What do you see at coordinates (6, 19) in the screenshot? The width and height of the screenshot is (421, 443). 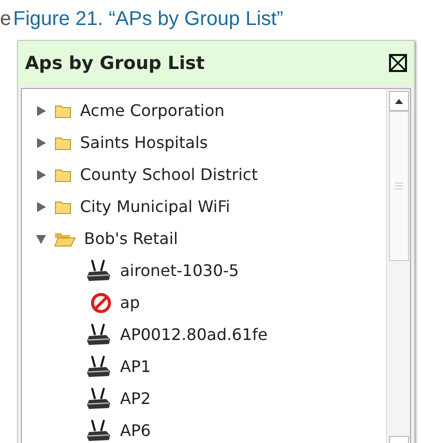 I see `body-text-fragment: e` at bounding box center [6, 19].